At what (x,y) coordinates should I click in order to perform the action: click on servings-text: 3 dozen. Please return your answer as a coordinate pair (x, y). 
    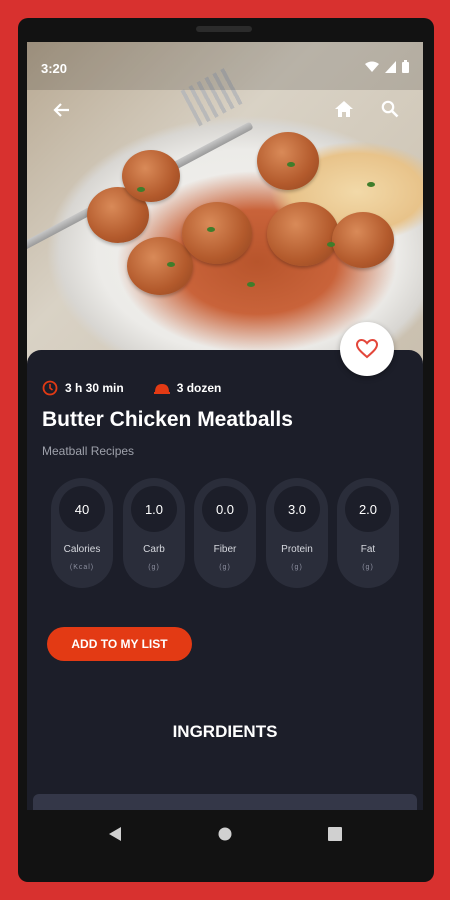
    Looking at the image, I should click on (199, 388).